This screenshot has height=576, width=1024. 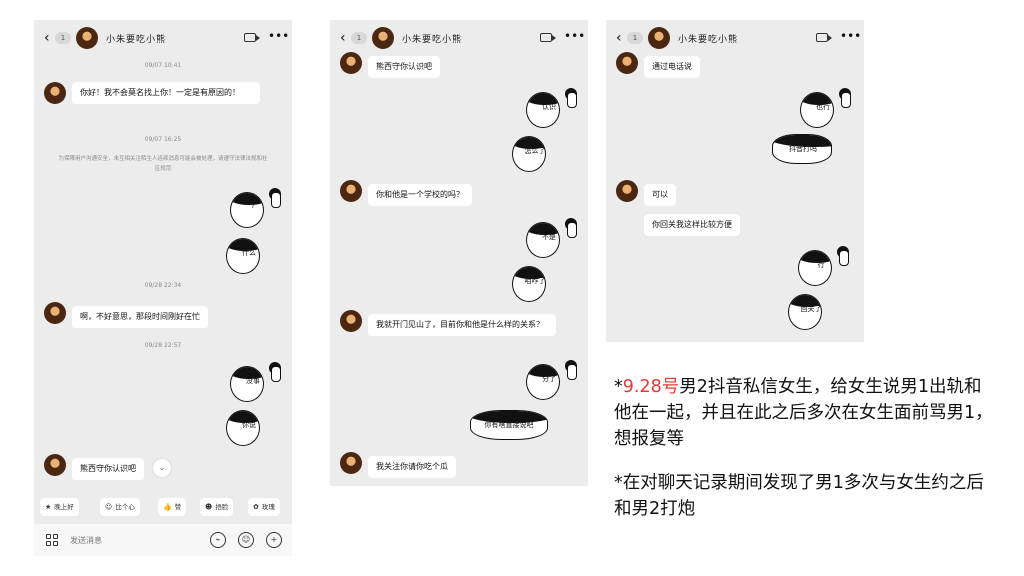 I want to click on sticker-message: 行, so click(x=821, y=268).